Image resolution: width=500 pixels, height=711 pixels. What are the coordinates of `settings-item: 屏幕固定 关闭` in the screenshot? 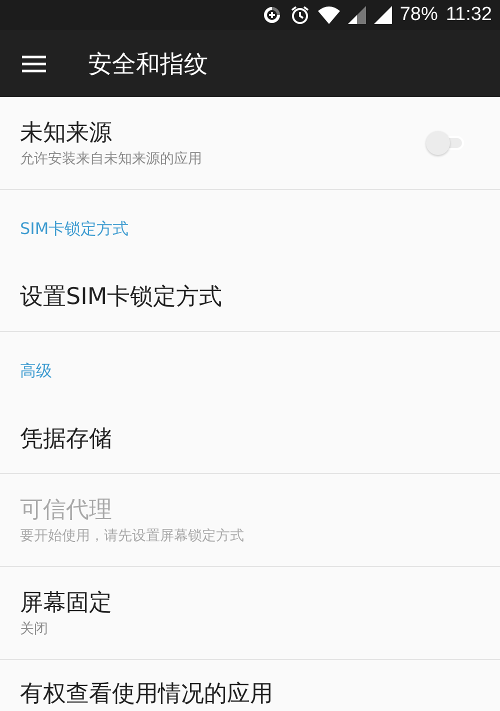 It's located at (250, 613).